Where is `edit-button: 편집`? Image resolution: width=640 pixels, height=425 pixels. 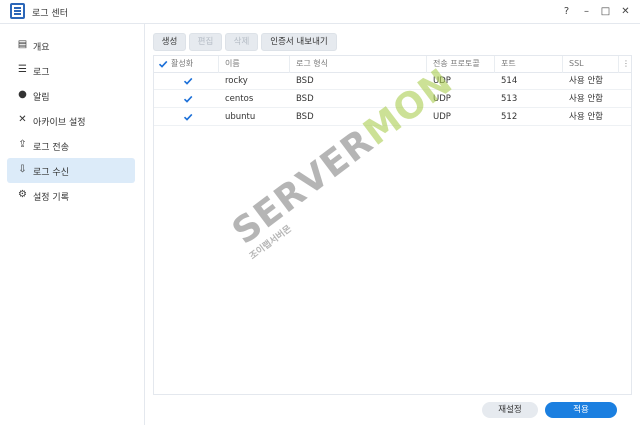
edit-button: 편집 is located at coordinates (205, 42).